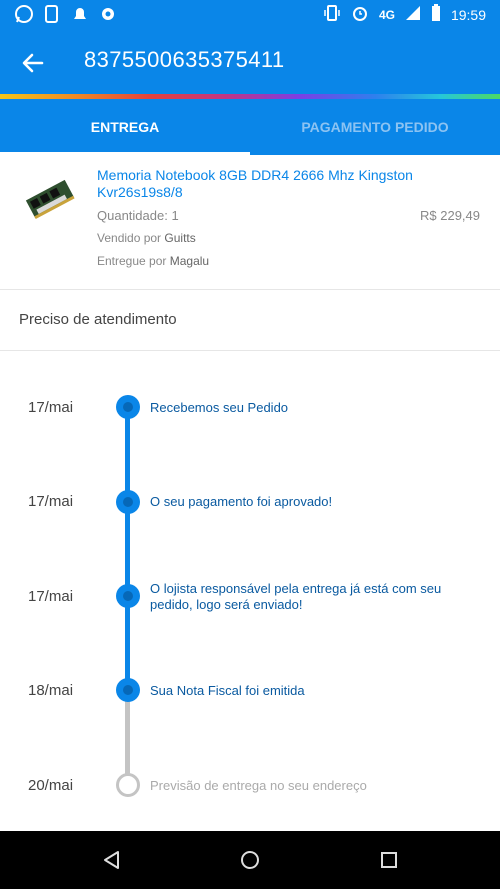  What do you see at coordinates (51, 690) in the screenshot?
I see `timeline-date: 18/mai` at bounding box center [51, 690].